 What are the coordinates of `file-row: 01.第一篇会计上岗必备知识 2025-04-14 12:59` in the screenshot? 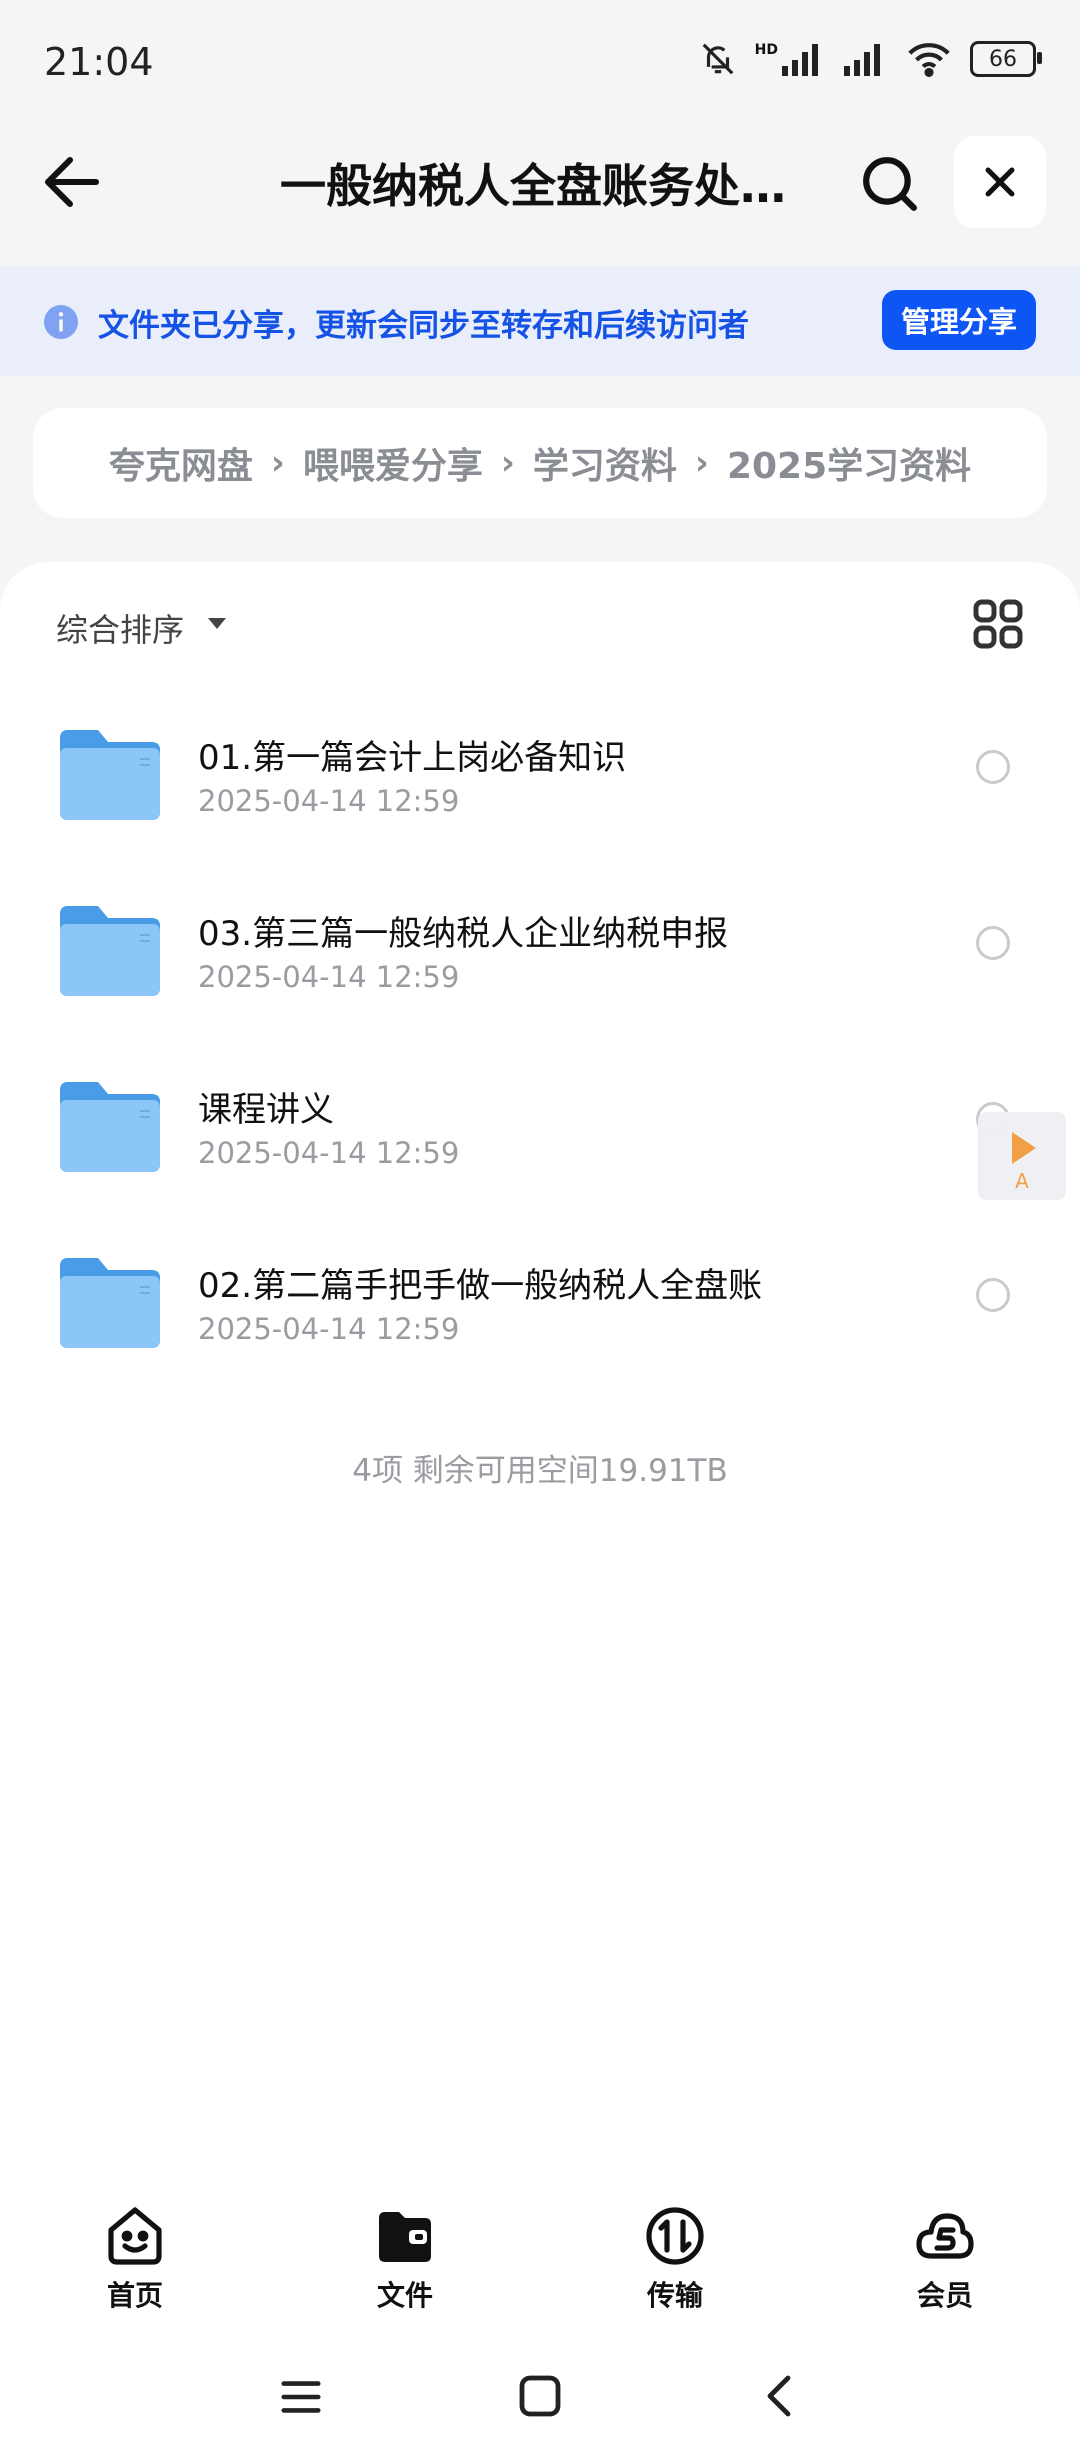 It's located at (540, 778).